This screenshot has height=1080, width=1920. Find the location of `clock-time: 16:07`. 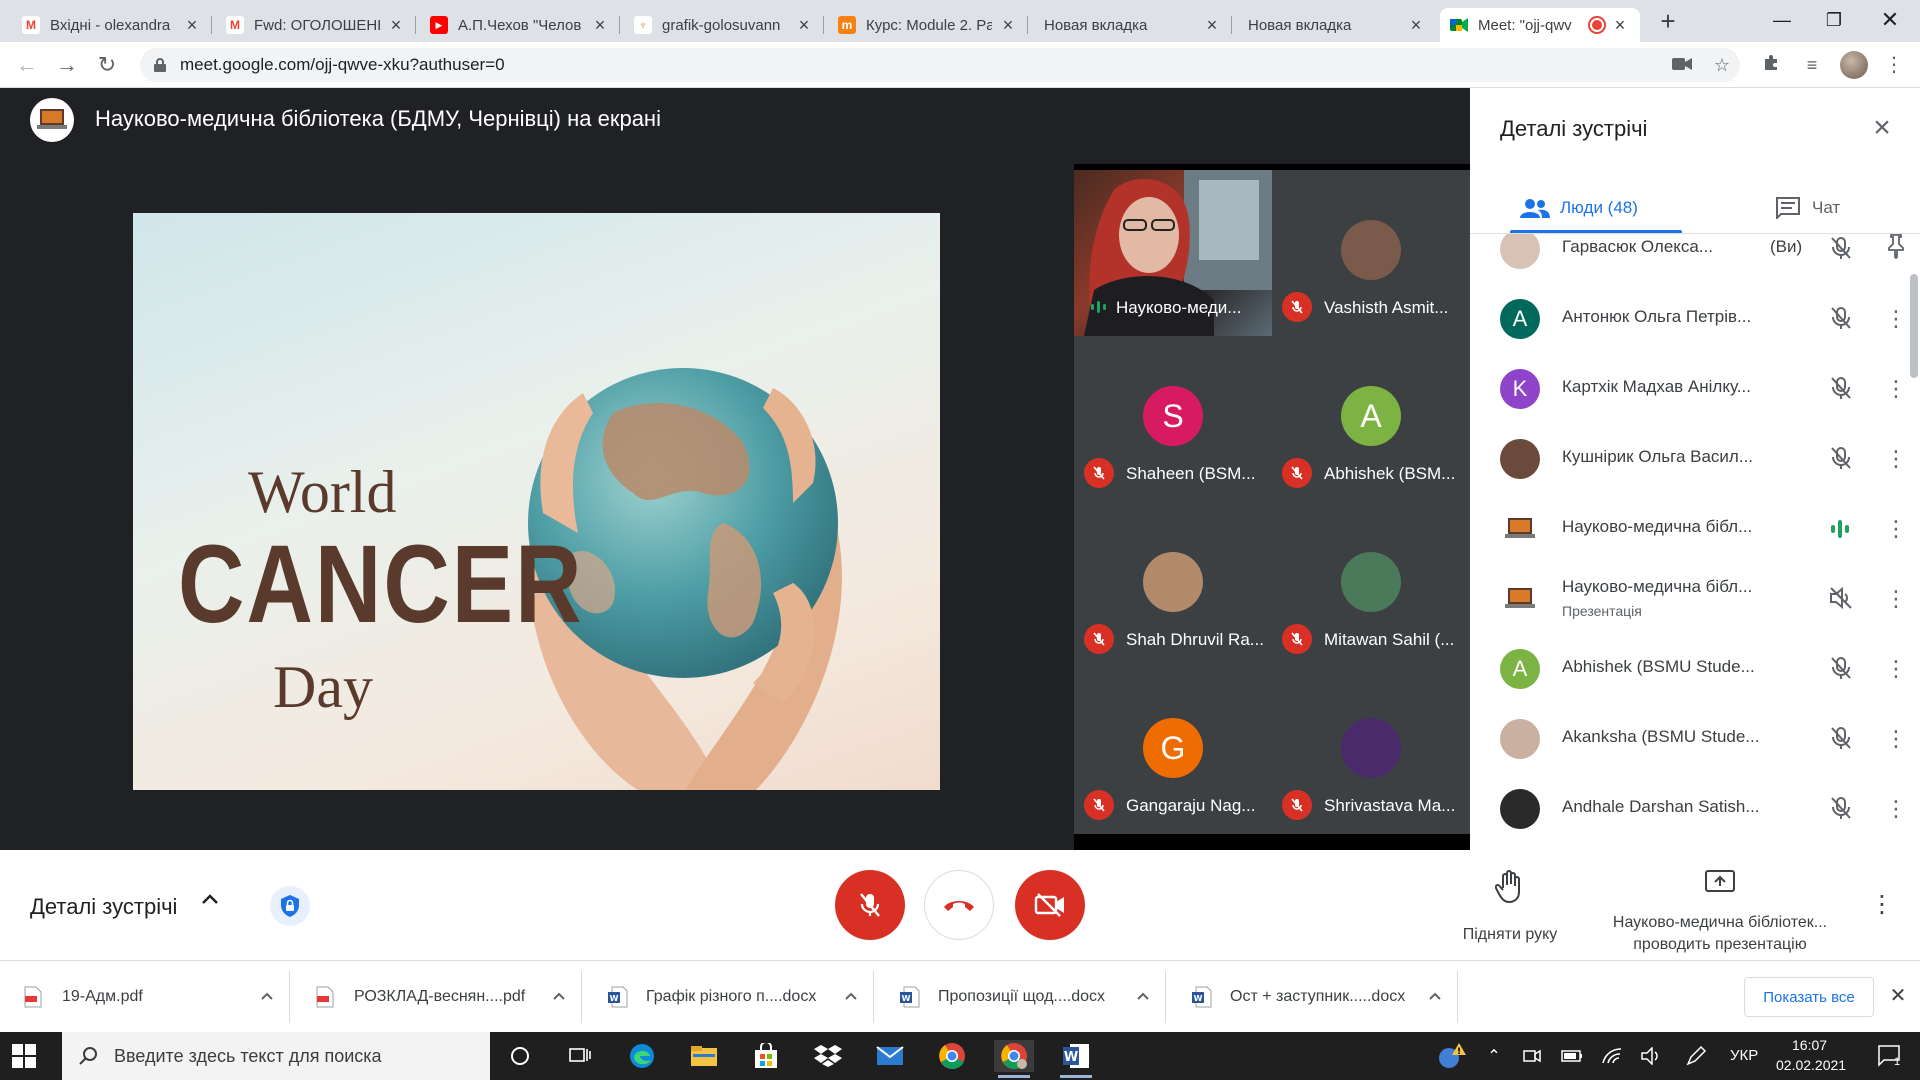

clock-time: 16:07 is located at coordinates (1809, 1045).